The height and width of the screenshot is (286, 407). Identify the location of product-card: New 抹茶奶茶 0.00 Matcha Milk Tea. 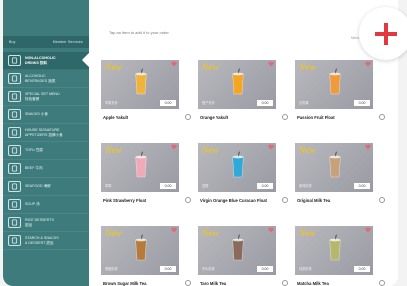
(340, 256).